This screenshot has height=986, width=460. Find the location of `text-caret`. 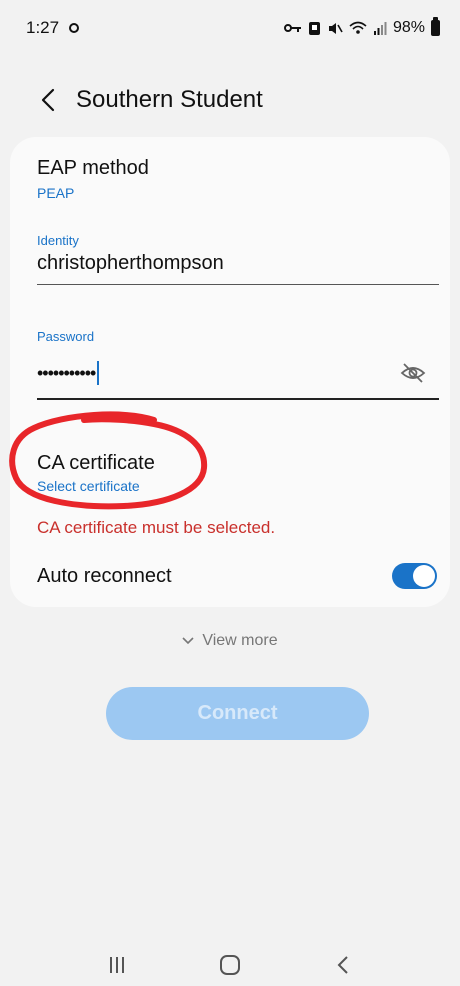

text-caret is located at coordinates (98, 373).